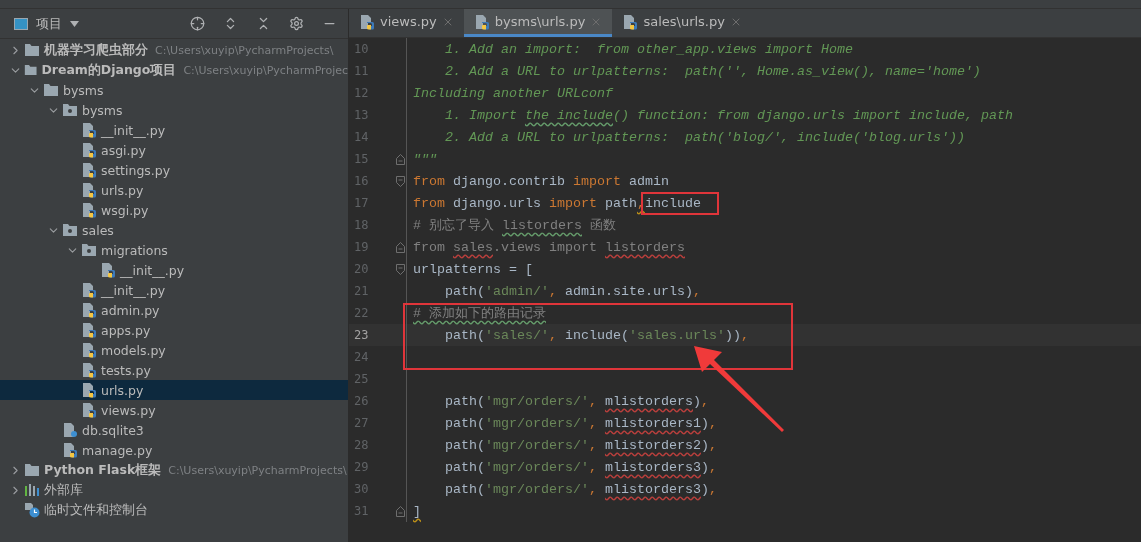 The height and width of the screenshot is (542, 1141). I want to click on tree-item: asgi.py, so click(174, 150).